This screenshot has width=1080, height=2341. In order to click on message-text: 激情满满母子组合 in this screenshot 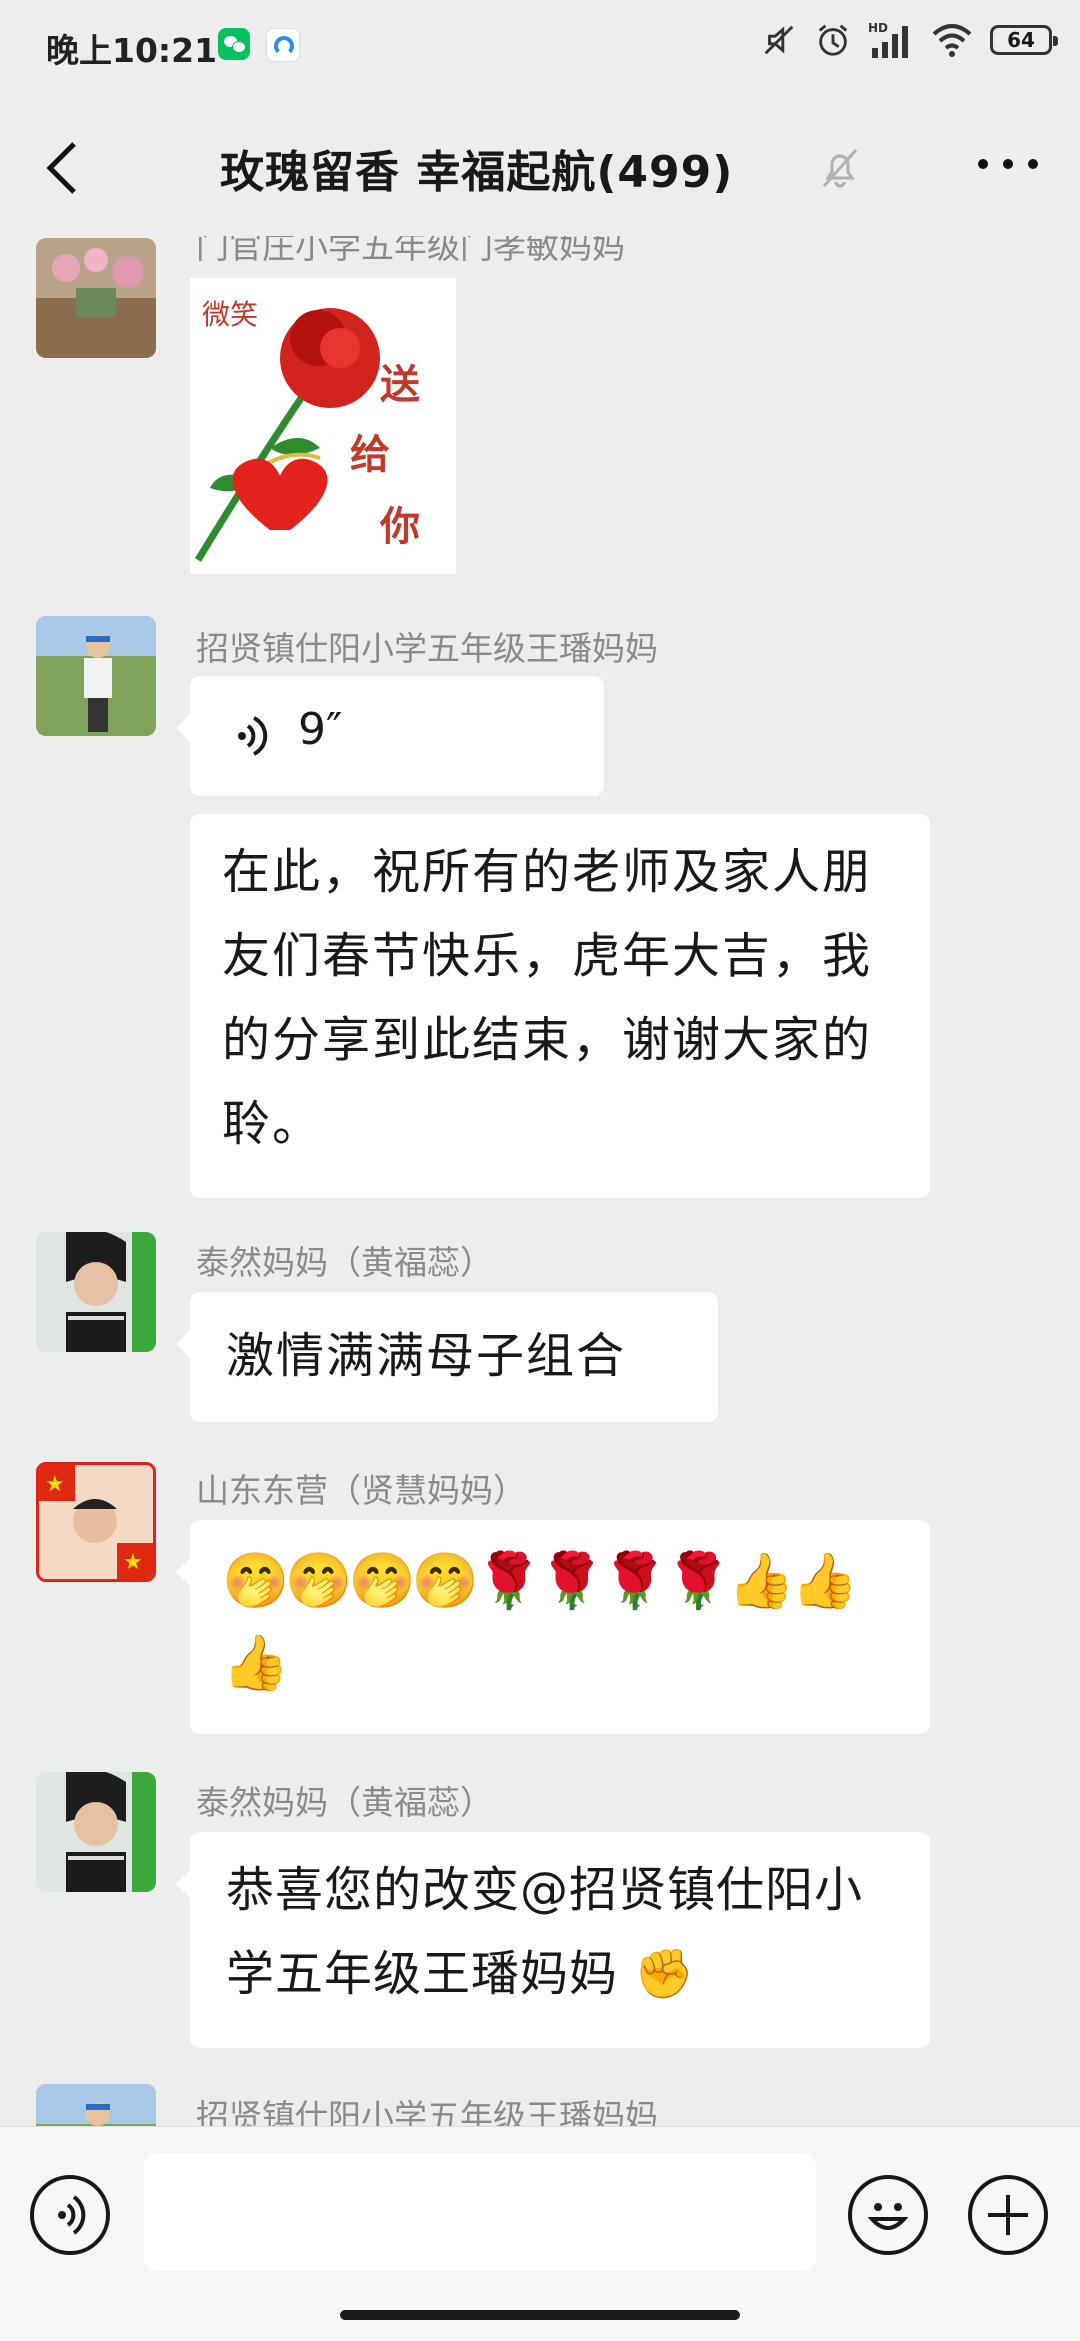, I will do `click(426, 1356)`.